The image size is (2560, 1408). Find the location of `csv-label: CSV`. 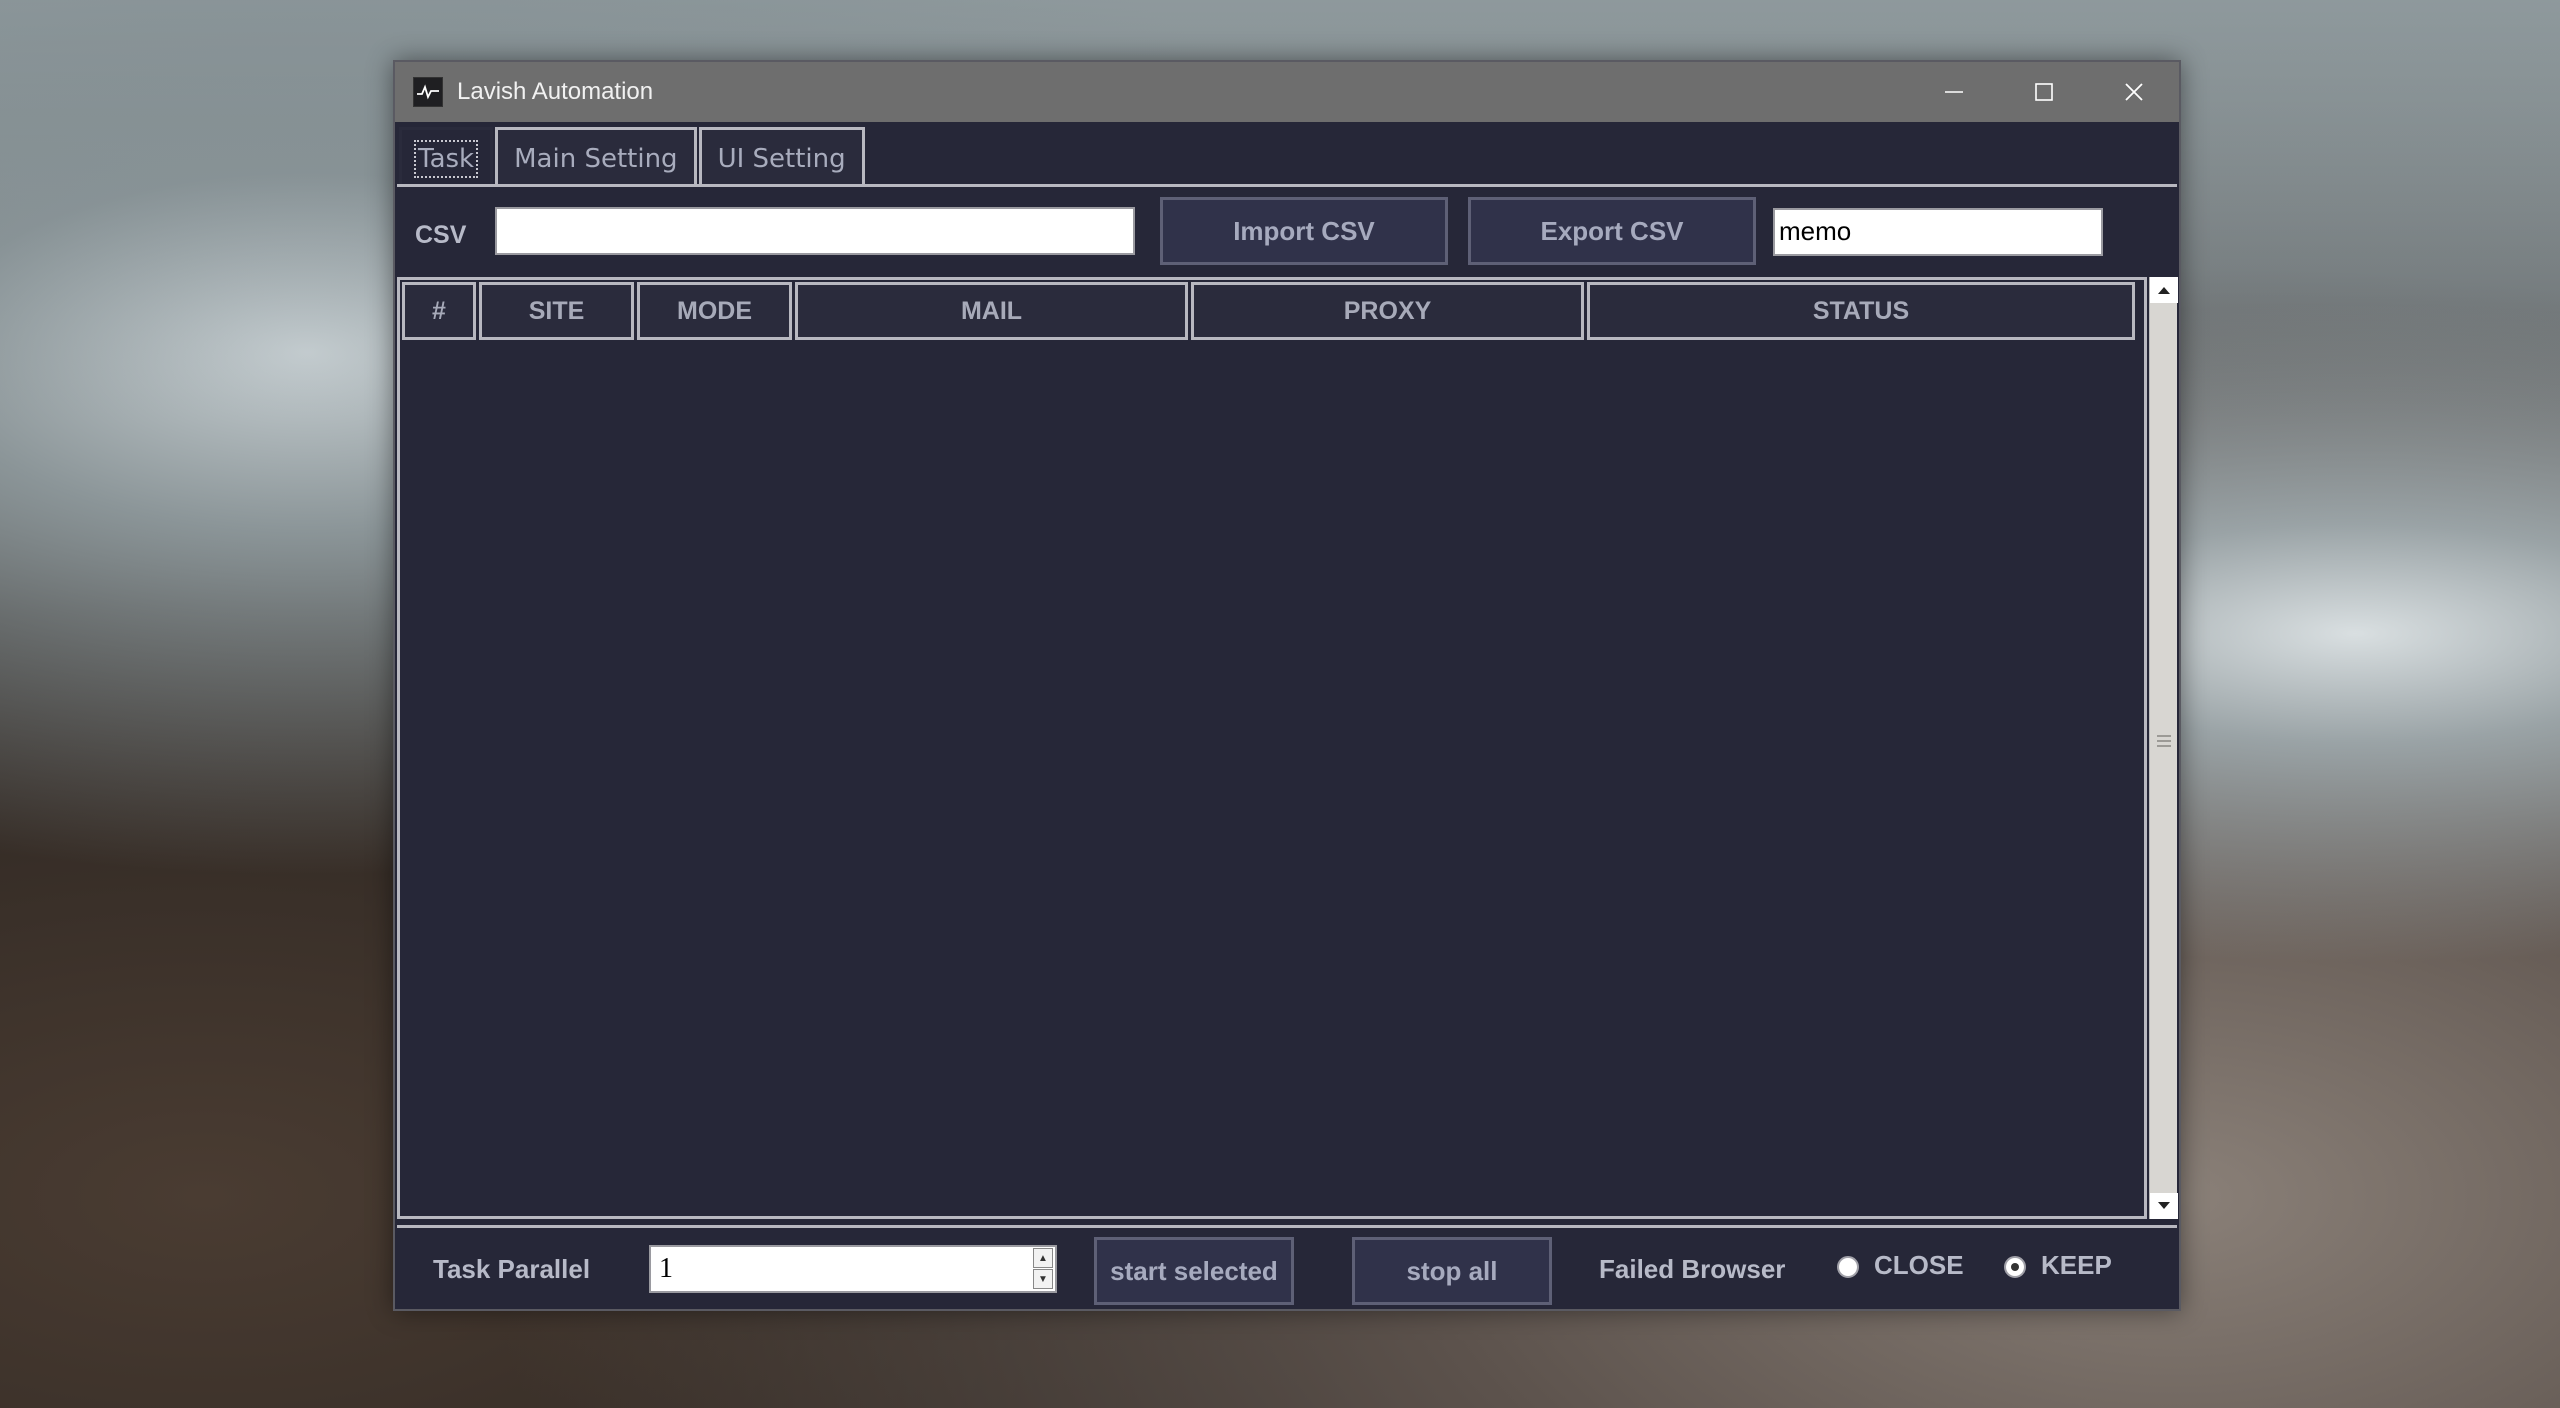

csv-label: CSV is located at coordinates (441, 235).